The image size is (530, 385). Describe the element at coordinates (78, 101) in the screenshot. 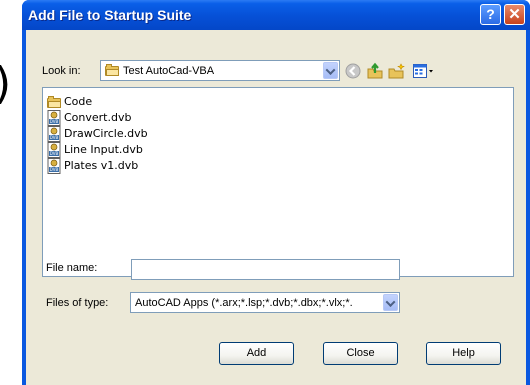

I see `list-item-label: Code` at that location.